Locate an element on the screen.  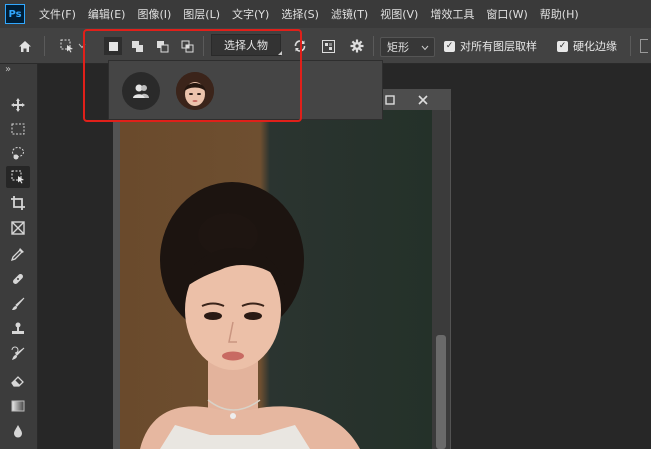
tool-gradient is located at coordinates (18, 406).